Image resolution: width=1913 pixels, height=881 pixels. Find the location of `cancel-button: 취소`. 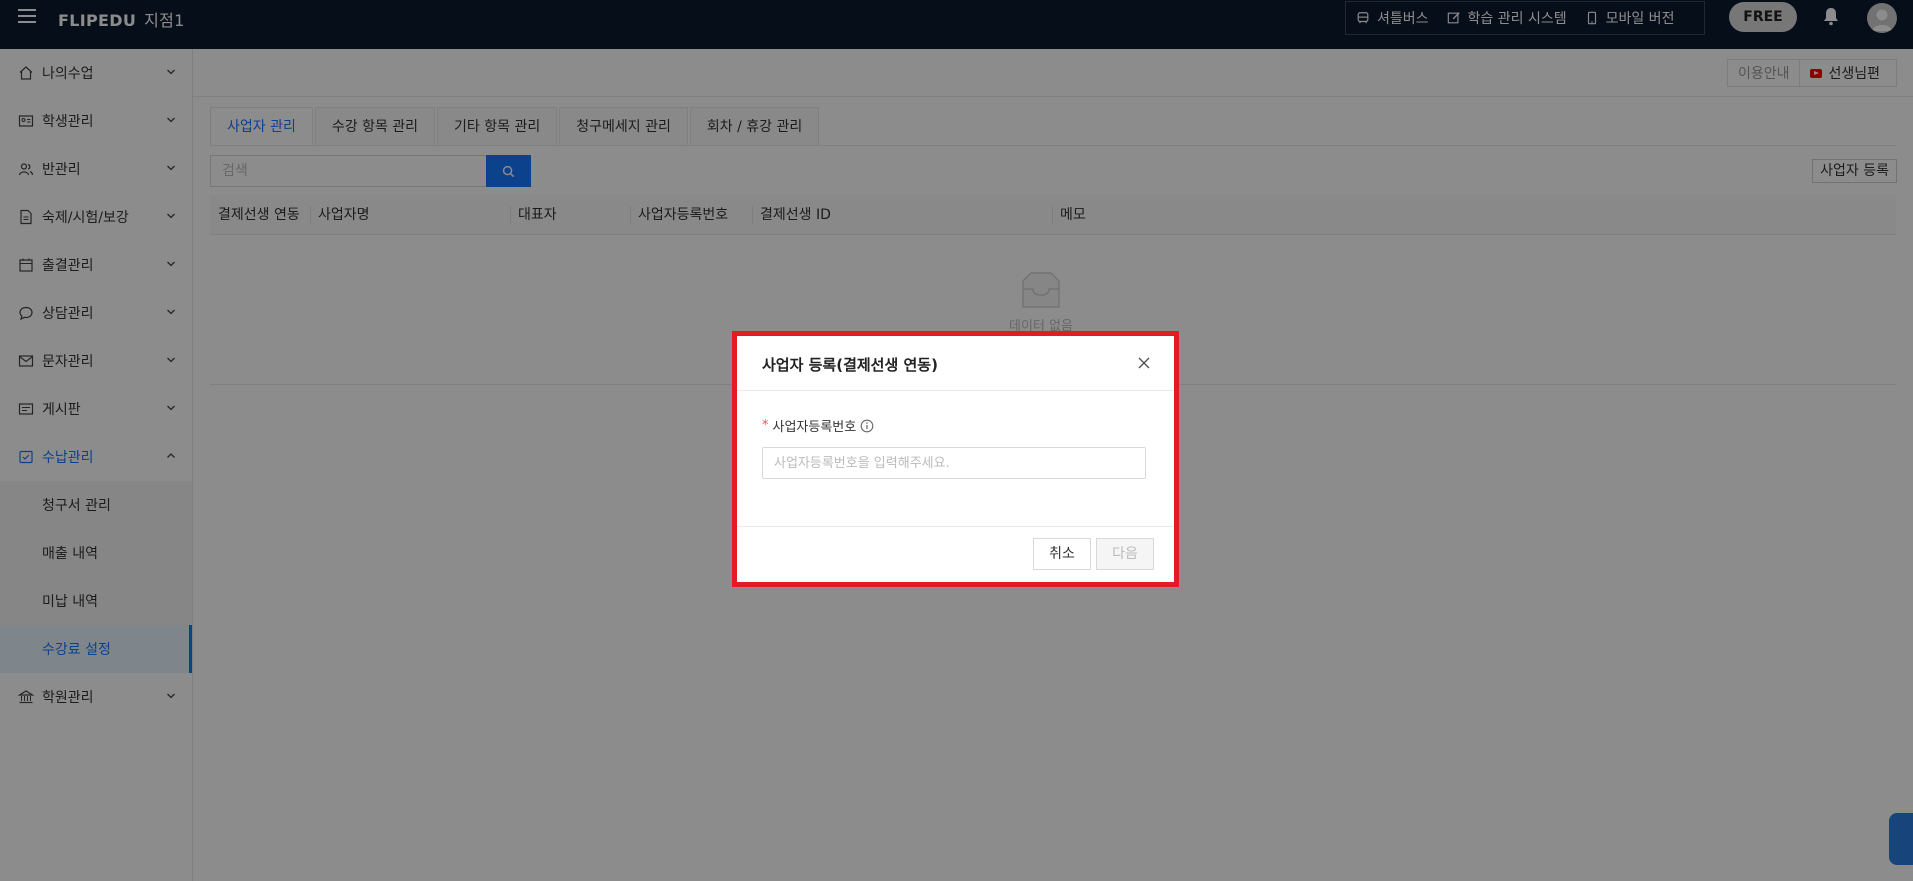

cancel-button: 취소 is located at coordinates (1062, 554).